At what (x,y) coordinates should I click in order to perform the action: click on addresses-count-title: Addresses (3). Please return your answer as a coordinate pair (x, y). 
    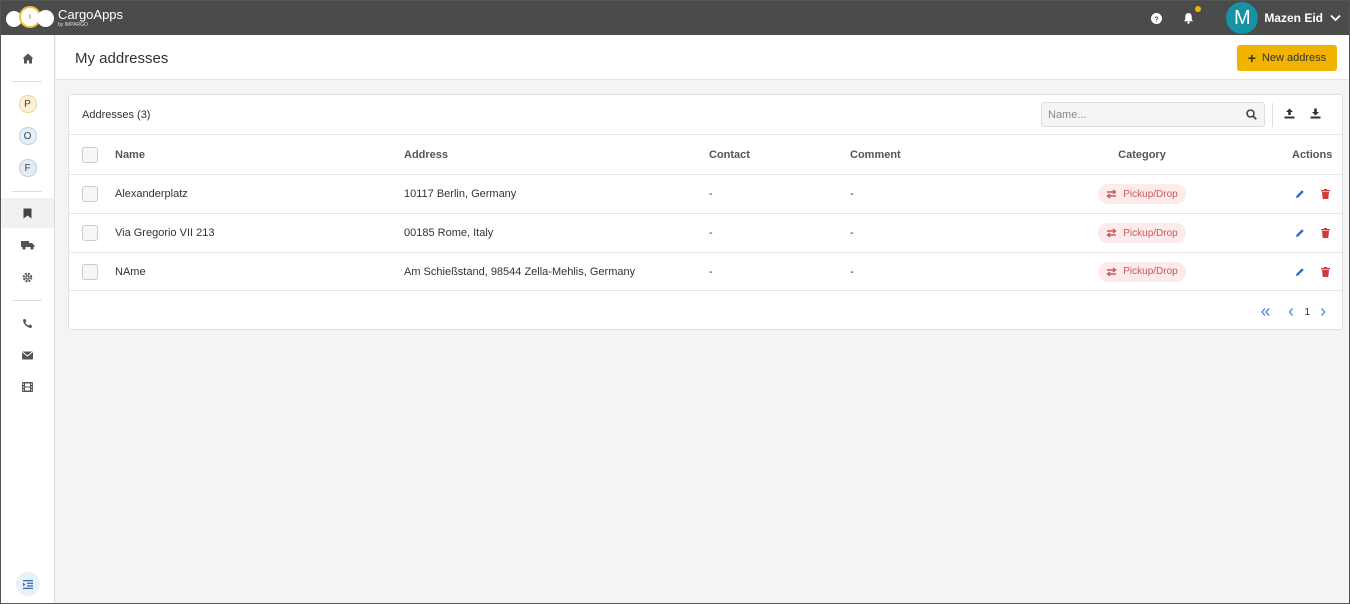
    Looking at the image, I should click on (116, 115).